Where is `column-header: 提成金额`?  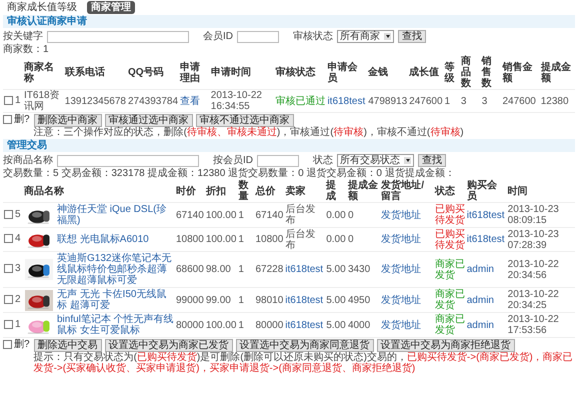 column-header: 提成金额 is located at coordinates (555, 73).